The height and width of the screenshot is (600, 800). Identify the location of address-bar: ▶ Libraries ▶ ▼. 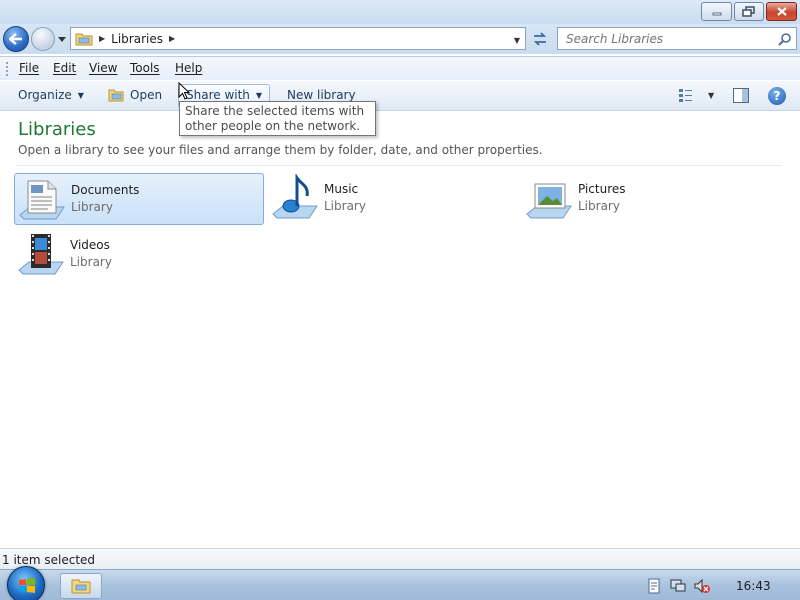
(298, 38).